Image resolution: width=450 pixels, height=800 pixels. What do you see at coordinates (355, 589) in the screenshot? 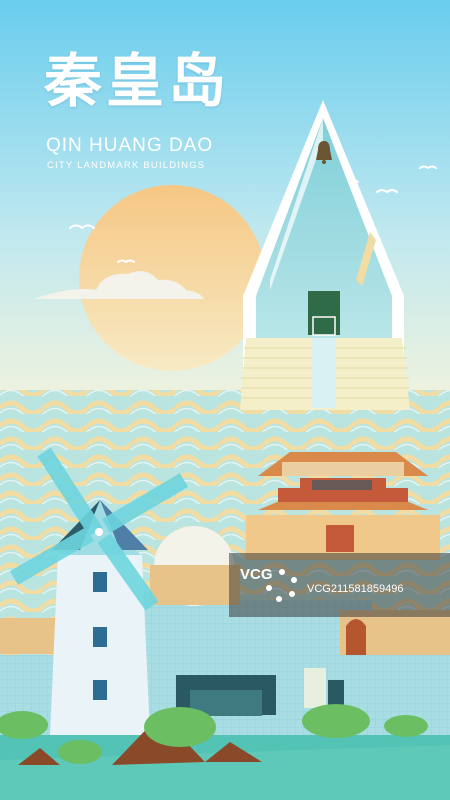
I see `watermark-id: VCG211581859496` at bounding box center [355, 589].